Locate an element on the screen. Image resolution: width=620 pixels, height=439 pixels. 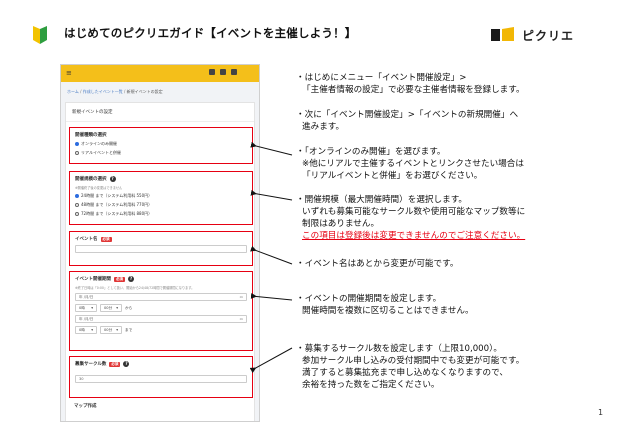
brand-logo-icon is located at coordinates (502, 34).